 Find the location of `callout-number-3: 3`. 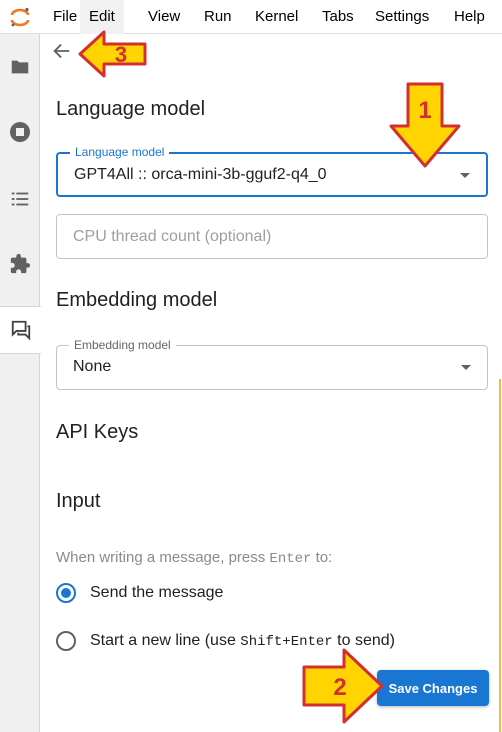

callout-number-3: 3 is located at coordinates (121, 54).